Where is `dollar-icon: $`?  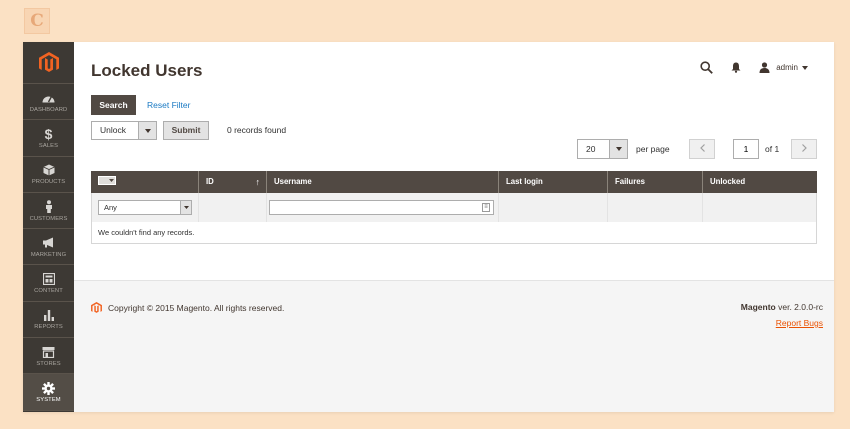 dollar-icon: $ is located at coordinates (48, 133).